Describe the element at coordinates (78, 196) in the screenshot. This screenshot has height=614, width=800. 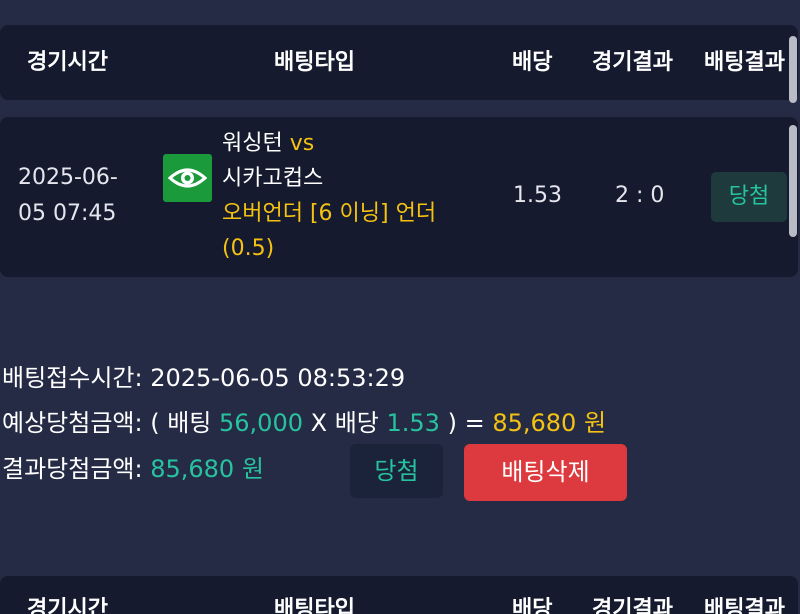
I see `game-time: 2025-06- 05 07:45` at that location.